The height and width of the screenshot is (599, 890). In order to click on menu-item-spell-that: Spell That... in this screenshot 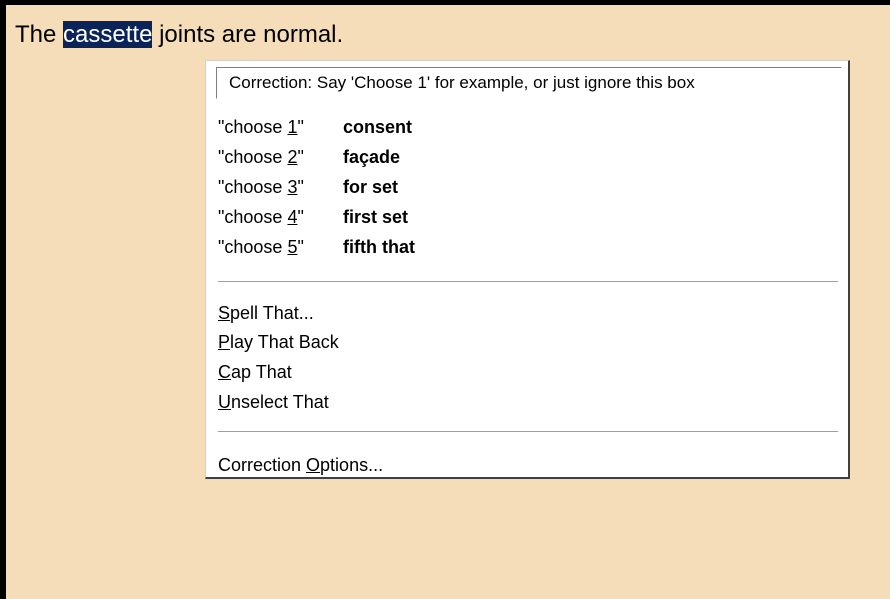, I will do `click(266, 313)`.